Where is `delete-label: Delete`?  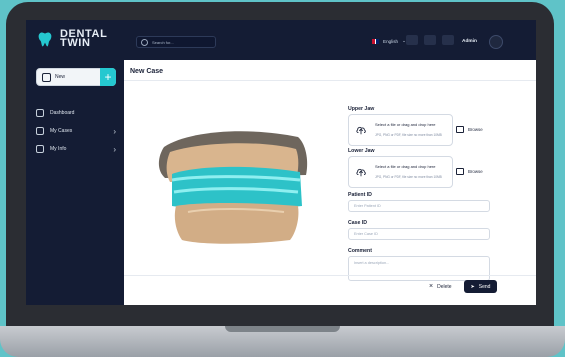
delete-label: Delete is located at coordinates (444, 286).